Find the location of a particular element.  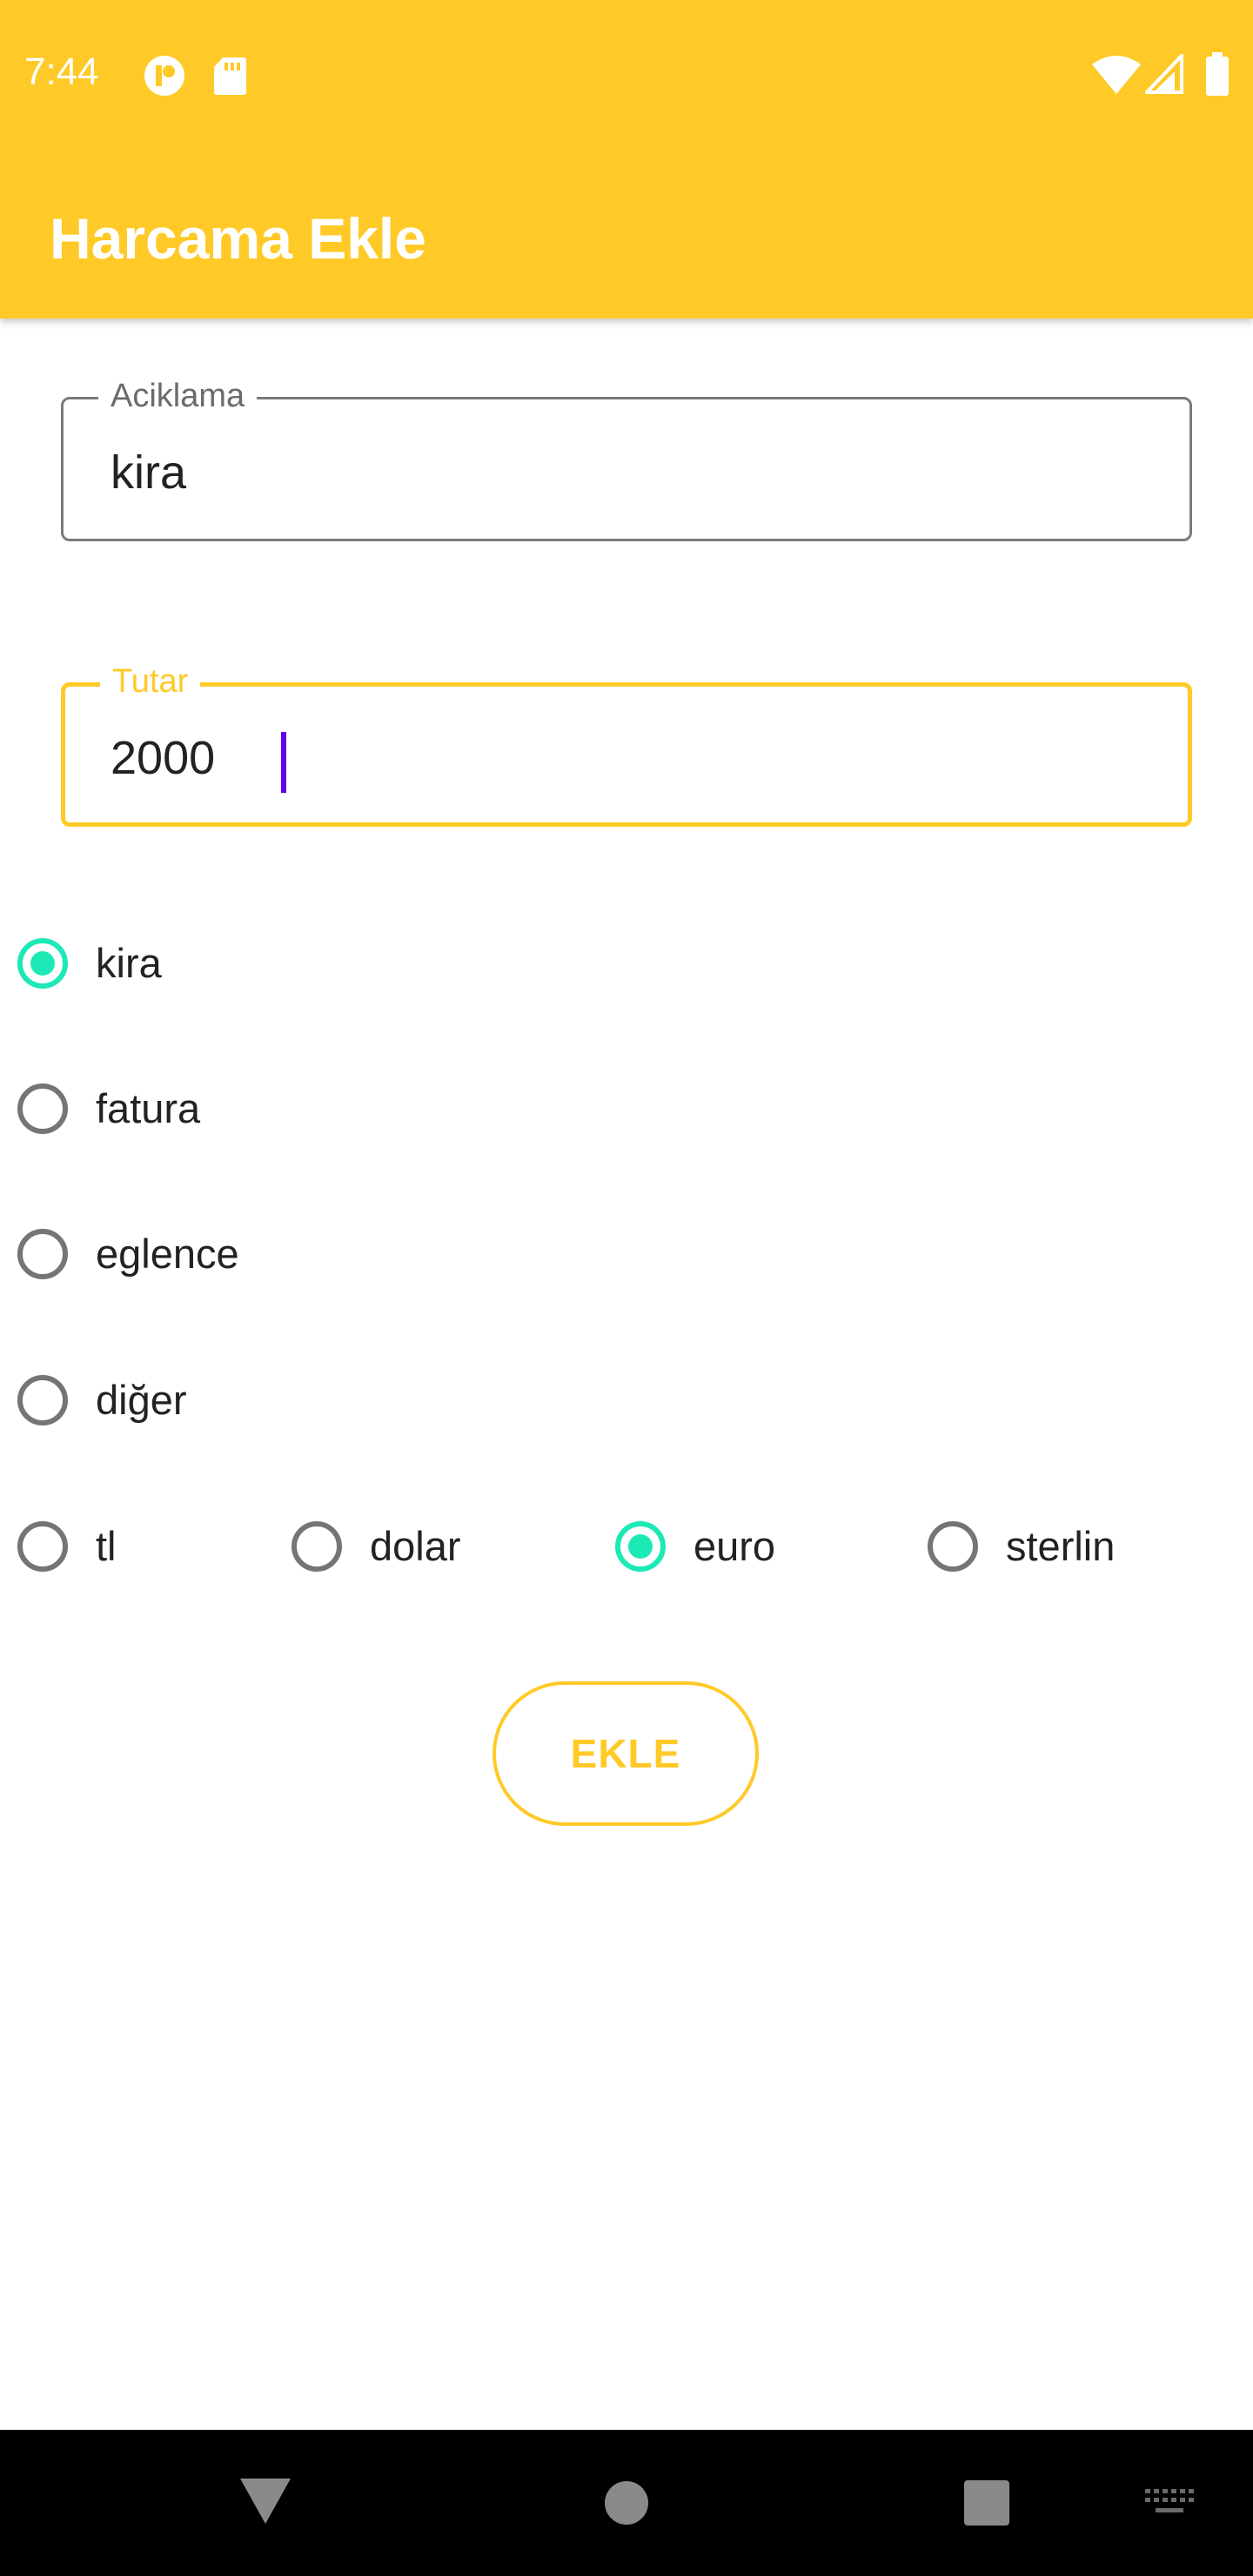

signal-icon is located at coordinates (1164, 74).